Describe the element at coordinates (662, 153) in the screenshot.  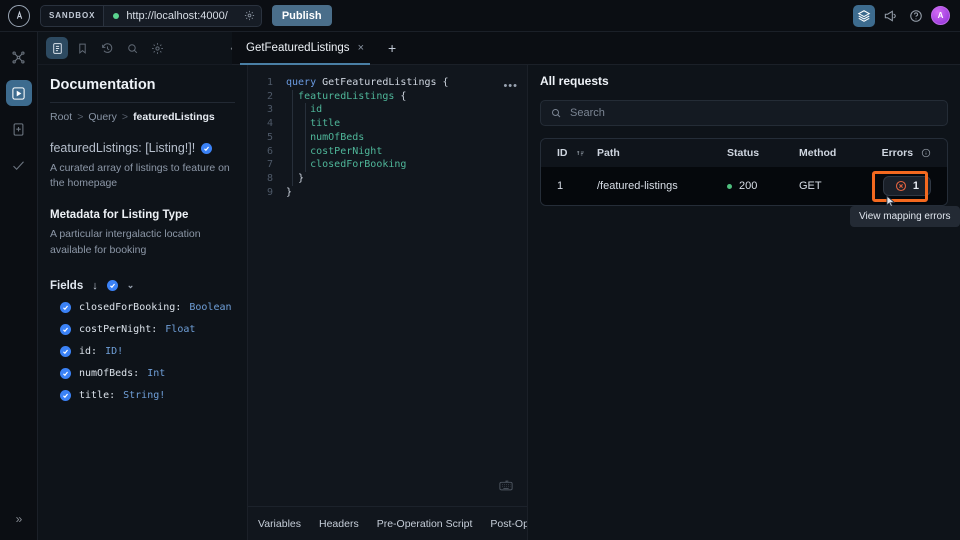
I see `column-header-path: Path` at that location.